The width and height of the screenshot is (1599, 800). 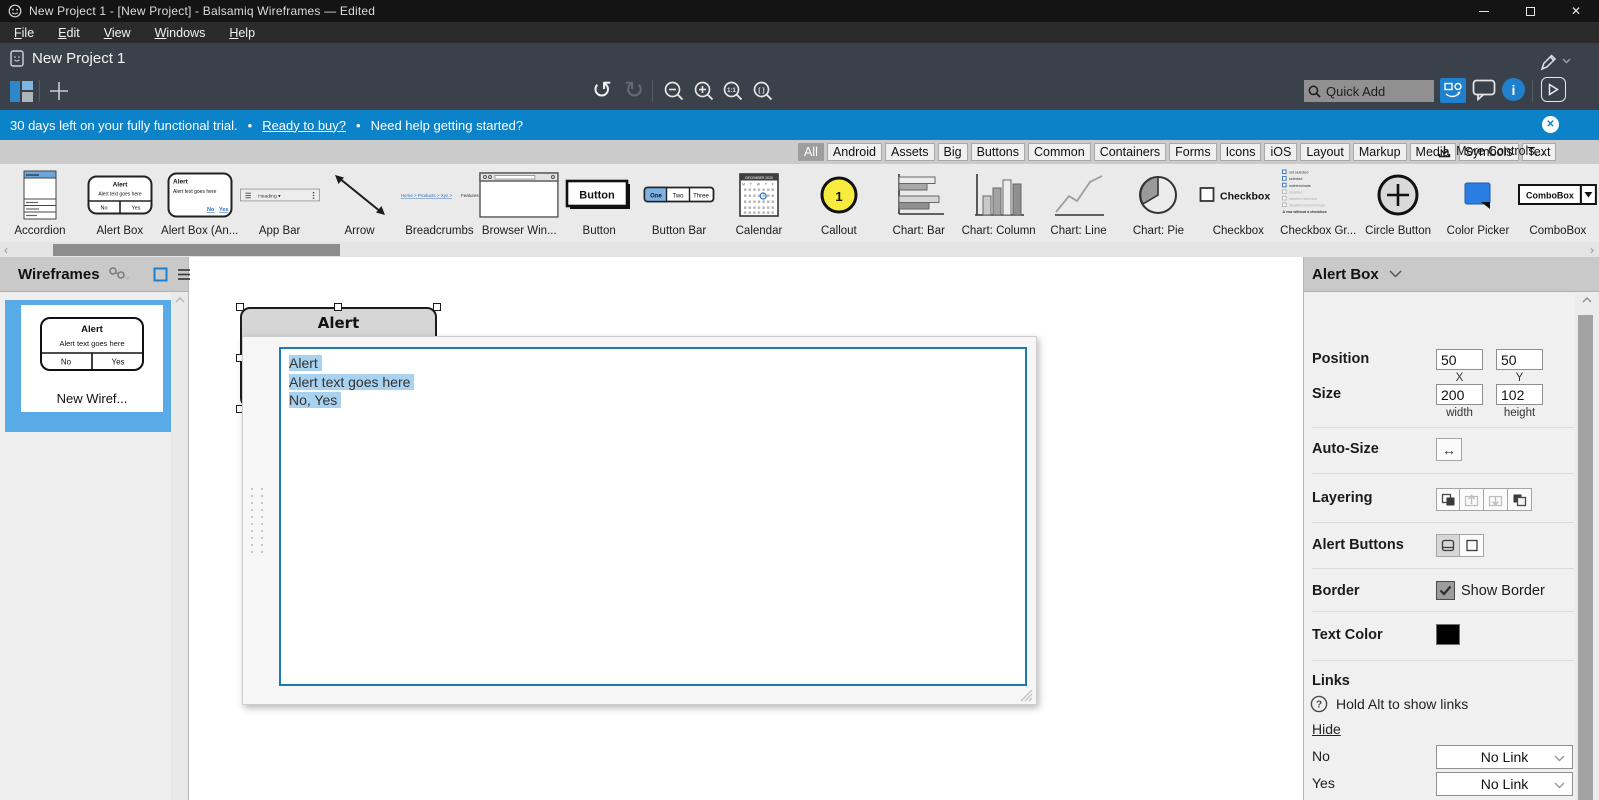 What do you see at coordinates (1554, 61) in the screenshot?
I see `edit-mode-menu` at bounding box center [1554, 61].